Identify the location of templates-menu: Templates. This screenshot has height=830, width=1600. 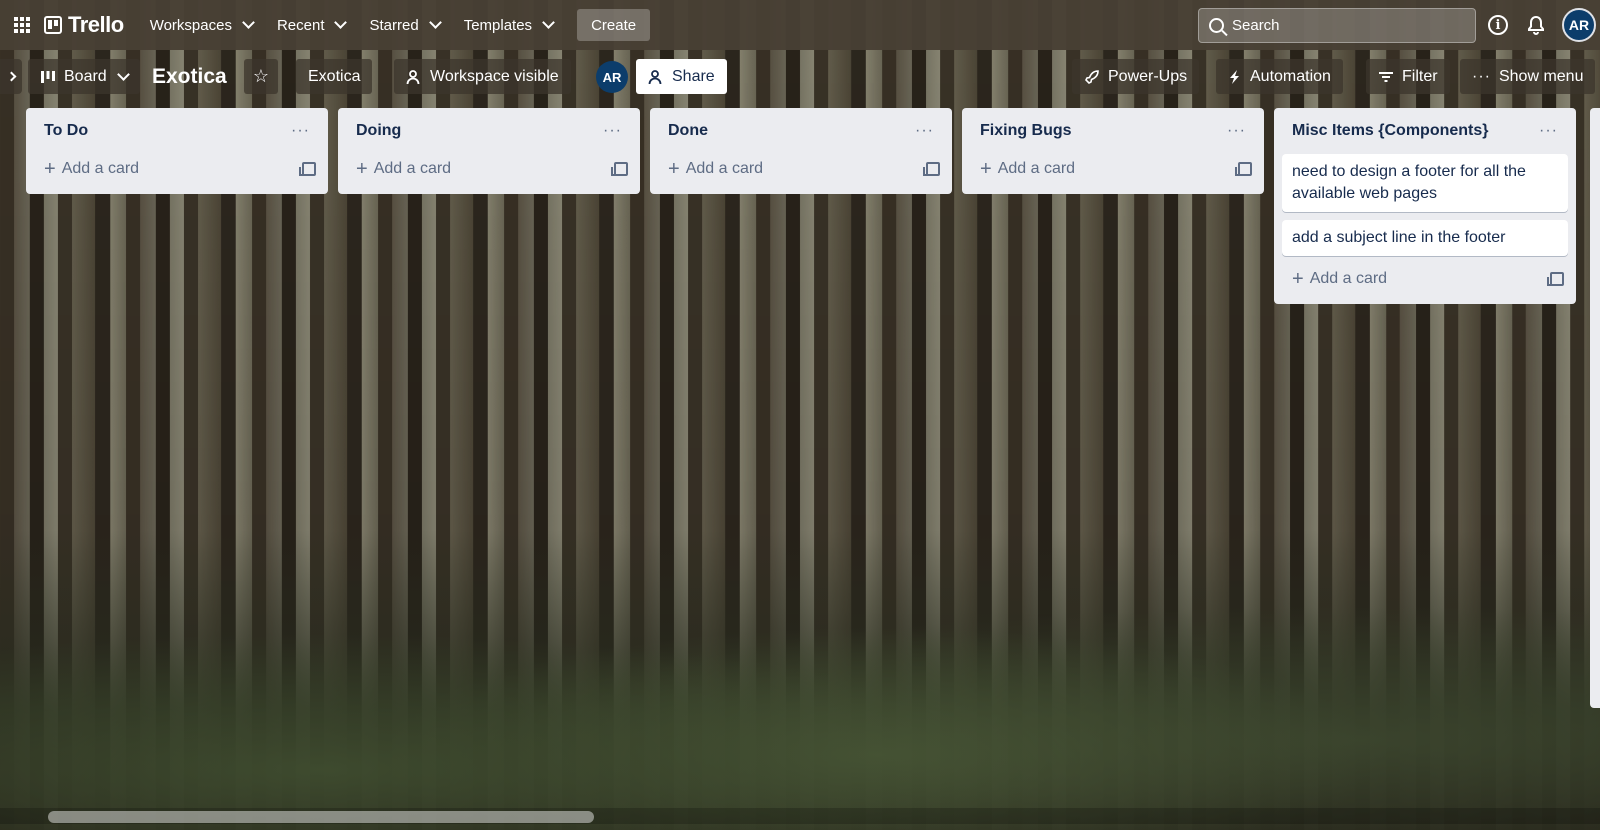
(508, 25).